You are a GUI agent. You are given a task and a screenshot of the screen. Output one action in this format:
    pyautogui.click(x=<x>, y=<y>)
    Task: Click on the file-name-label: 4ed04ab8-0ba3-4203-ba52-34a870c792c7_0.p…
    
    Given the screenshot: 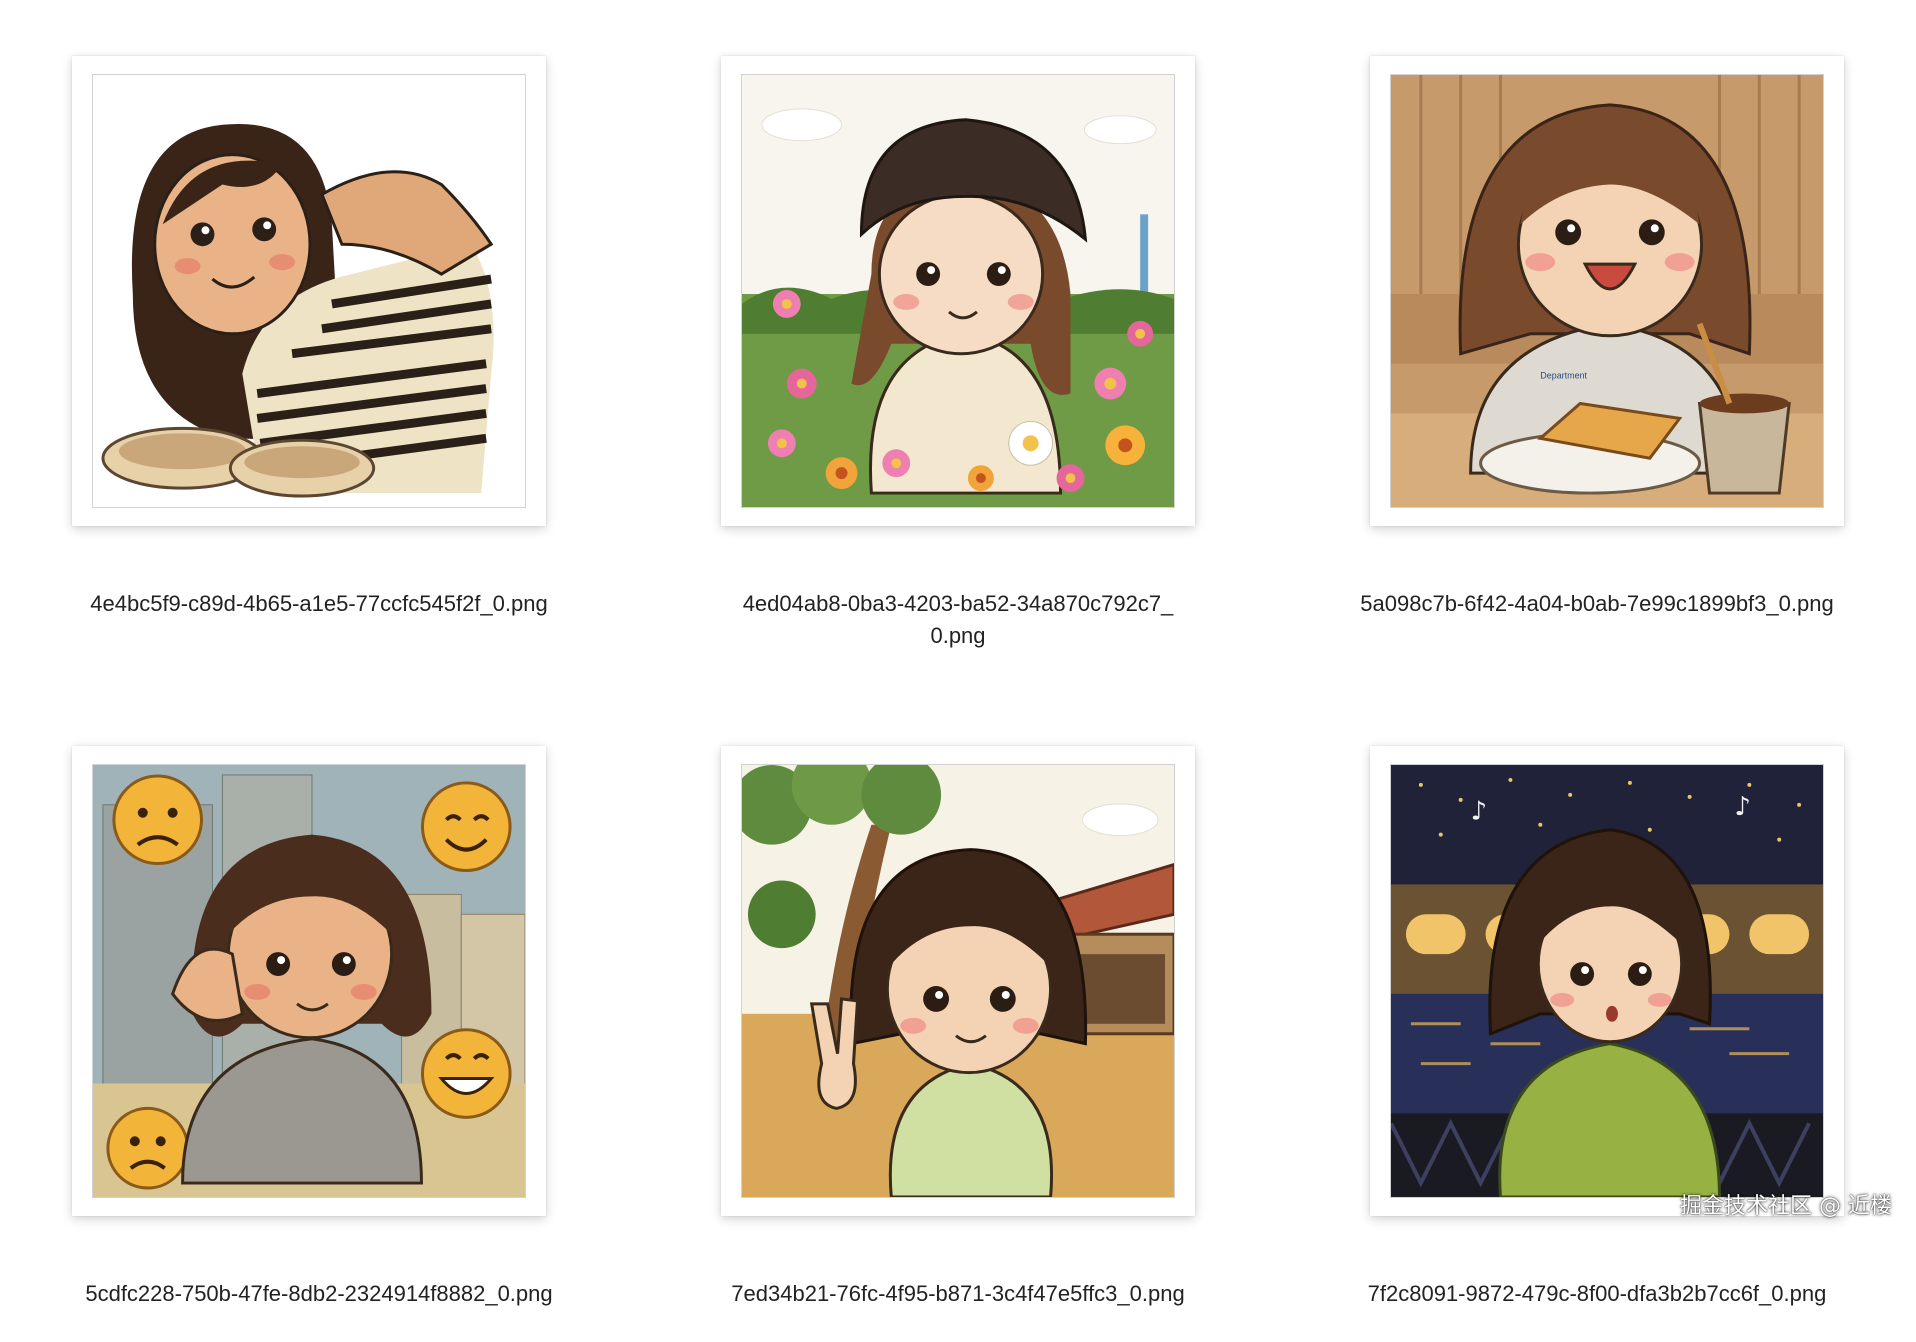 What is the action you would take?
    pyautogui.click(x=958, y=620)
    